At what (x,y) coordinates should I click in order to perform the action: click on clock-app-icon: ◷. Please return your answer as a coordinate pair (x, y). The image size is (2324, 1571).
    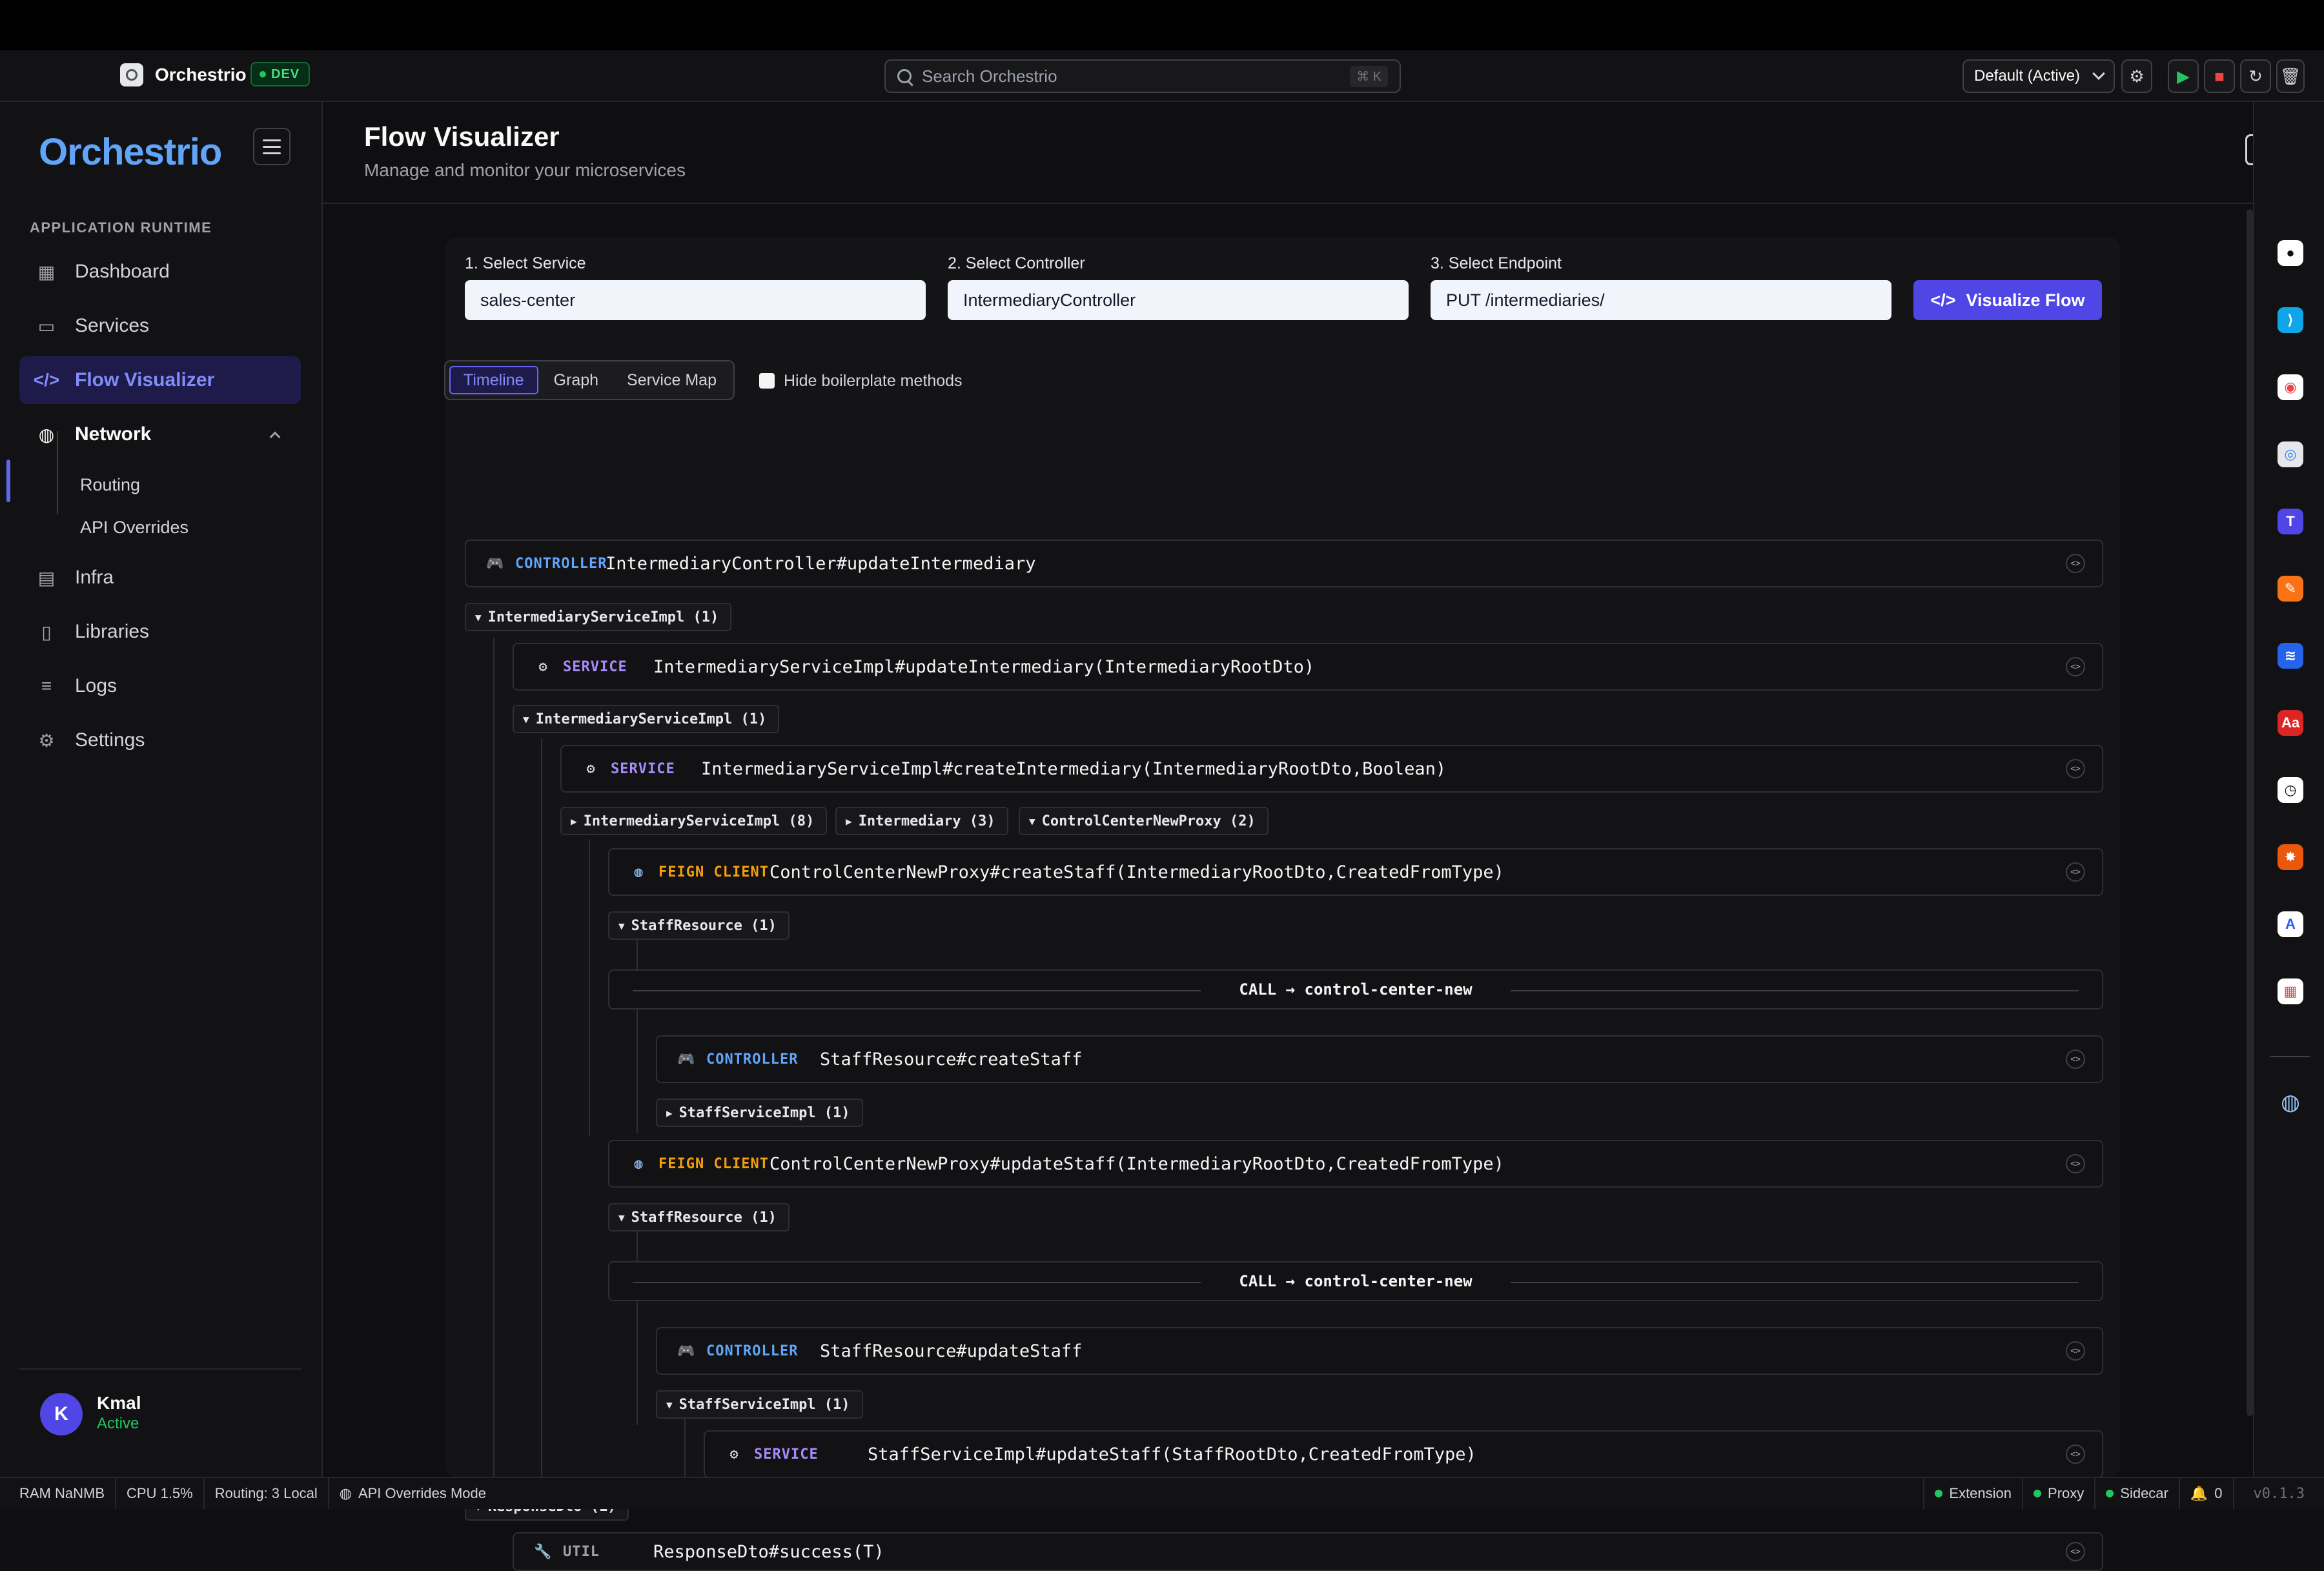
    Looking at the image, I should click on (2290, 790).